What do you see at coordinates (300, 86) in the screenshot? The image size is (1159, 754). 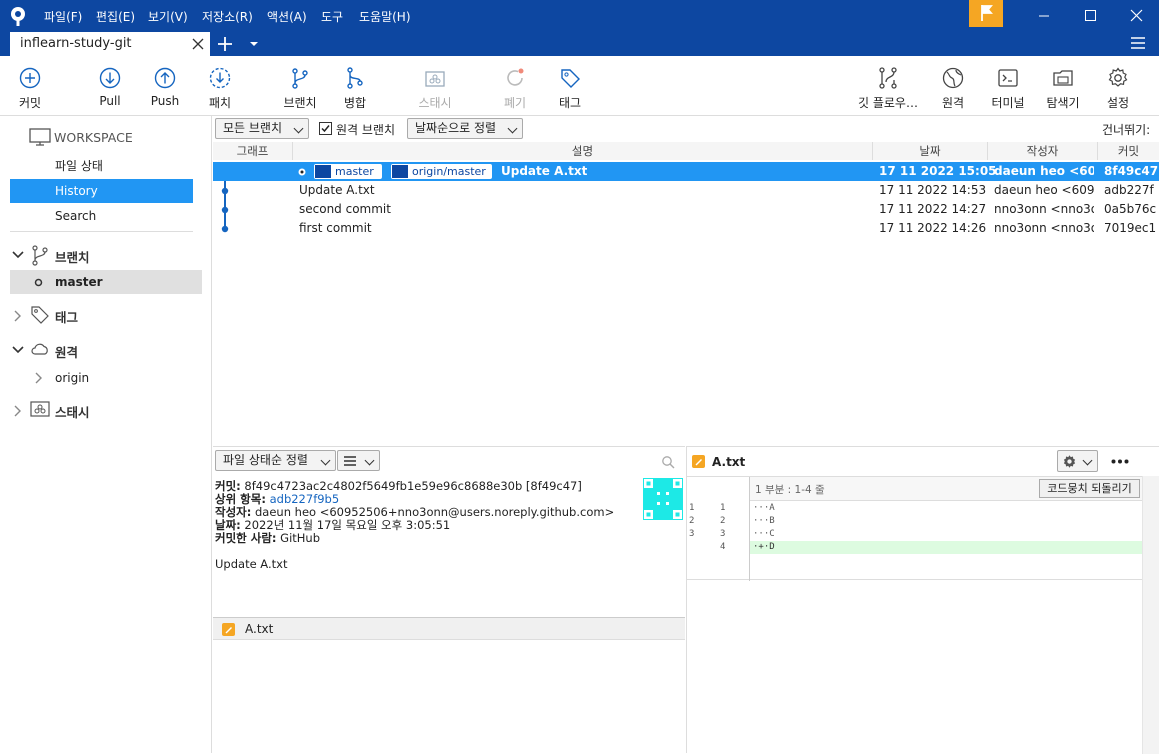 I see `branch-button: 브랜치` at bounding box center [300, 86].